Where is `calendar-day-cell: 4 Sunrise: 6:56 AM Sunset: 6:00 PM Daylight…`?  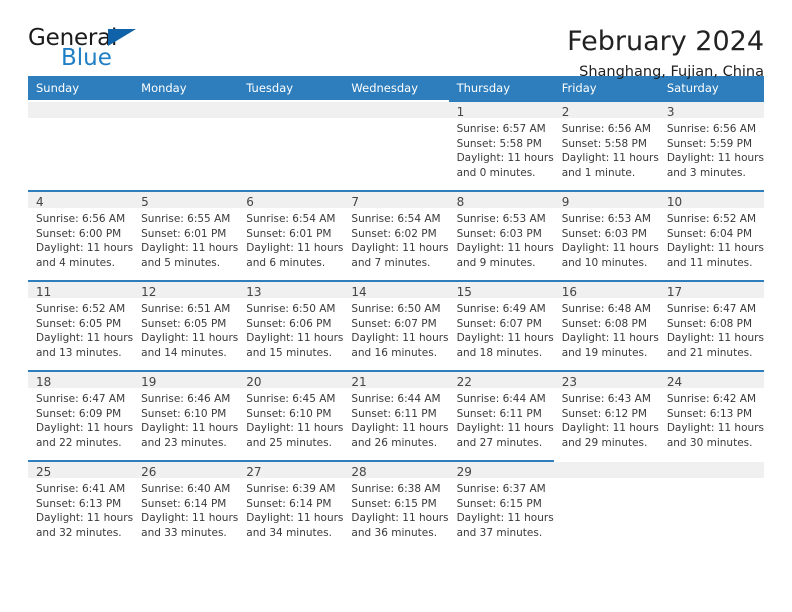 calendar-day-cell: 4 Sunrise: 6:56 AM Sunset: 6:00 PM Daylight… is located at coordinates (81, 235).